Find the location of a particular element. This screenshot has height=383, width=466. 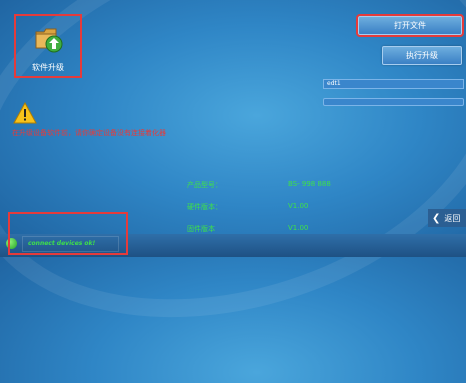

open-file-button: 打开文件 is located at coordinates (410, 25).